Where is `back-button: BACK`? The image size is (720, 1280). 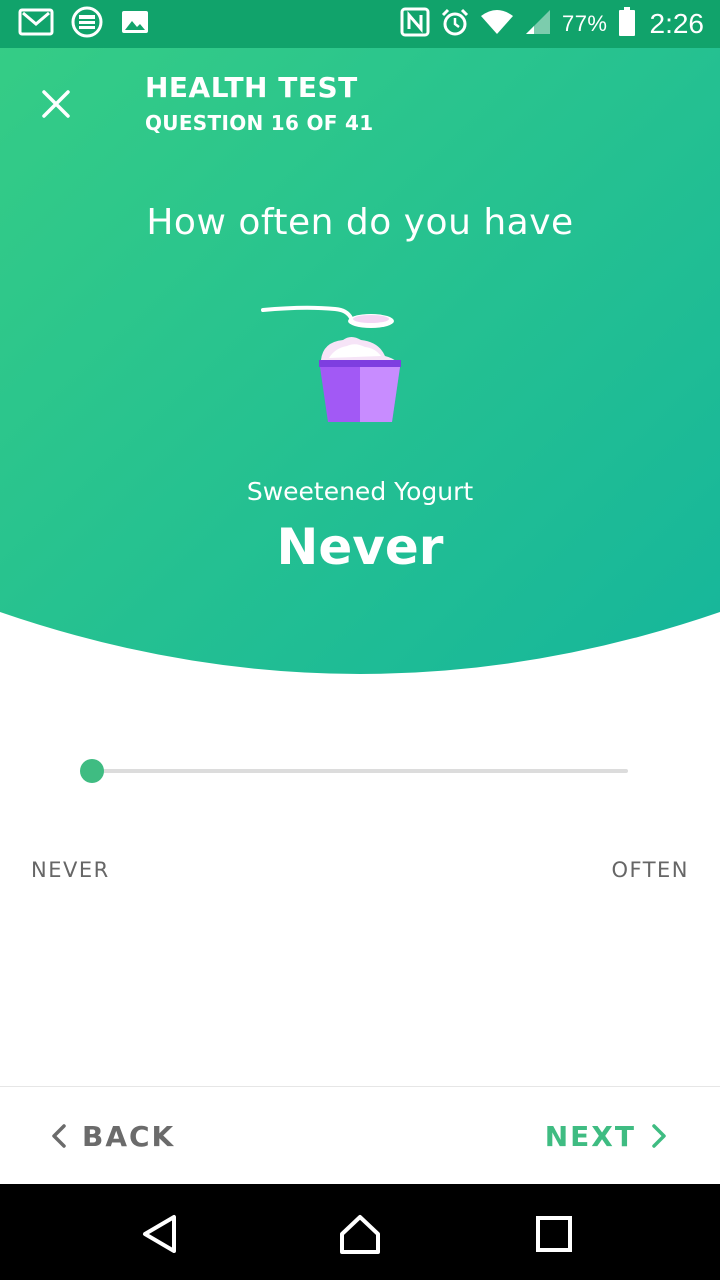 back-button: BACK is located at coordinates (112, 1136).